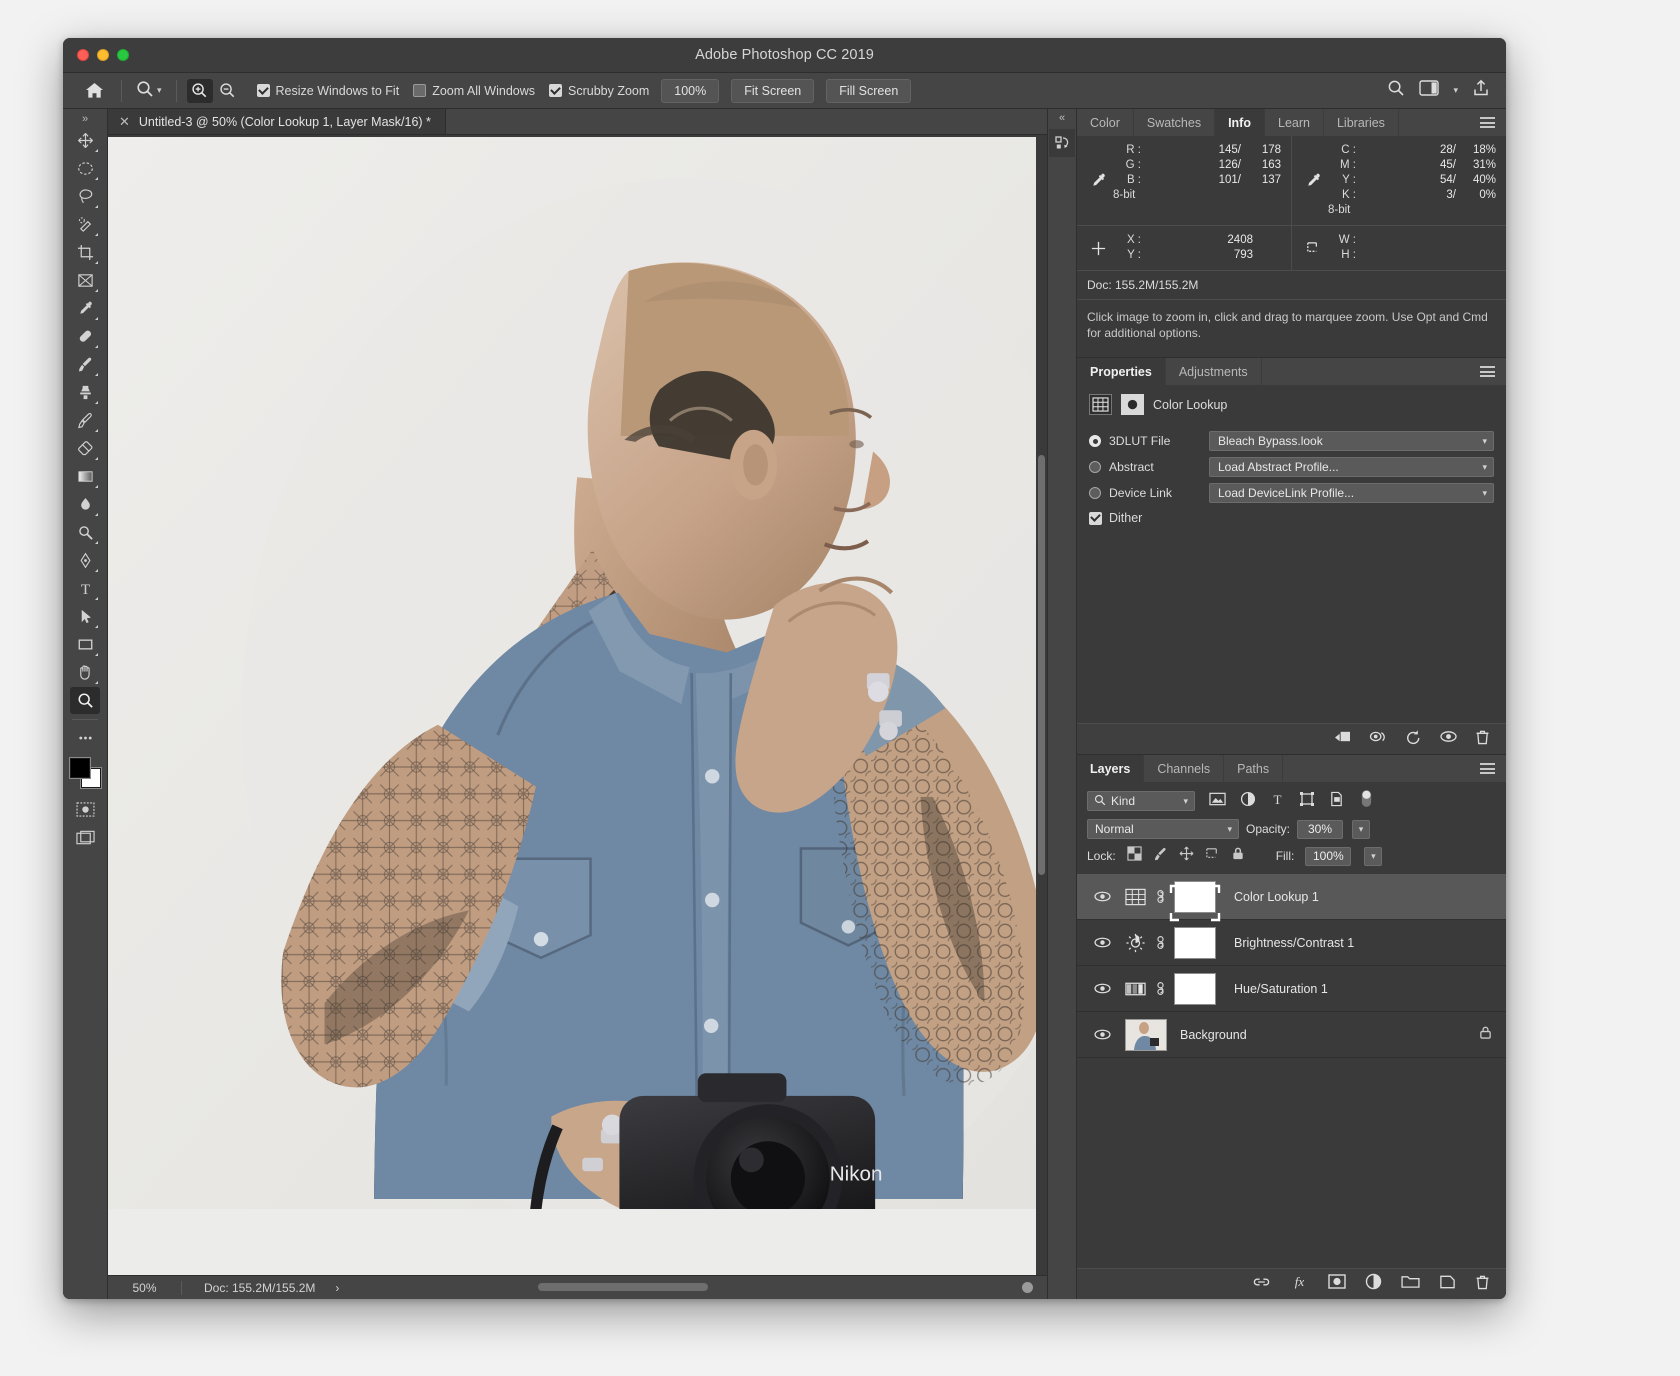  Describe the element at coordinates (1095, 493) in the screenshot. I see `radio-device-link` at that location.